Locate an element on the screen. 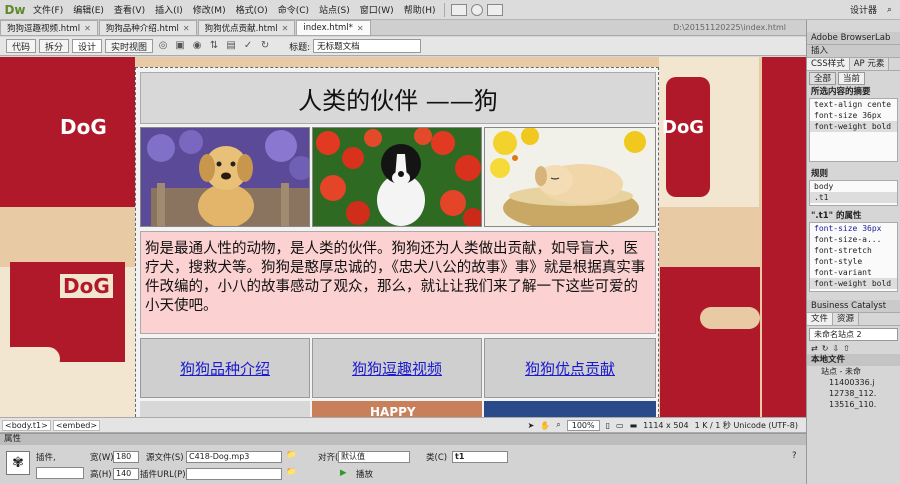  business-catalyst-panel: Business Catalyst is located at coordinates (853, 306).